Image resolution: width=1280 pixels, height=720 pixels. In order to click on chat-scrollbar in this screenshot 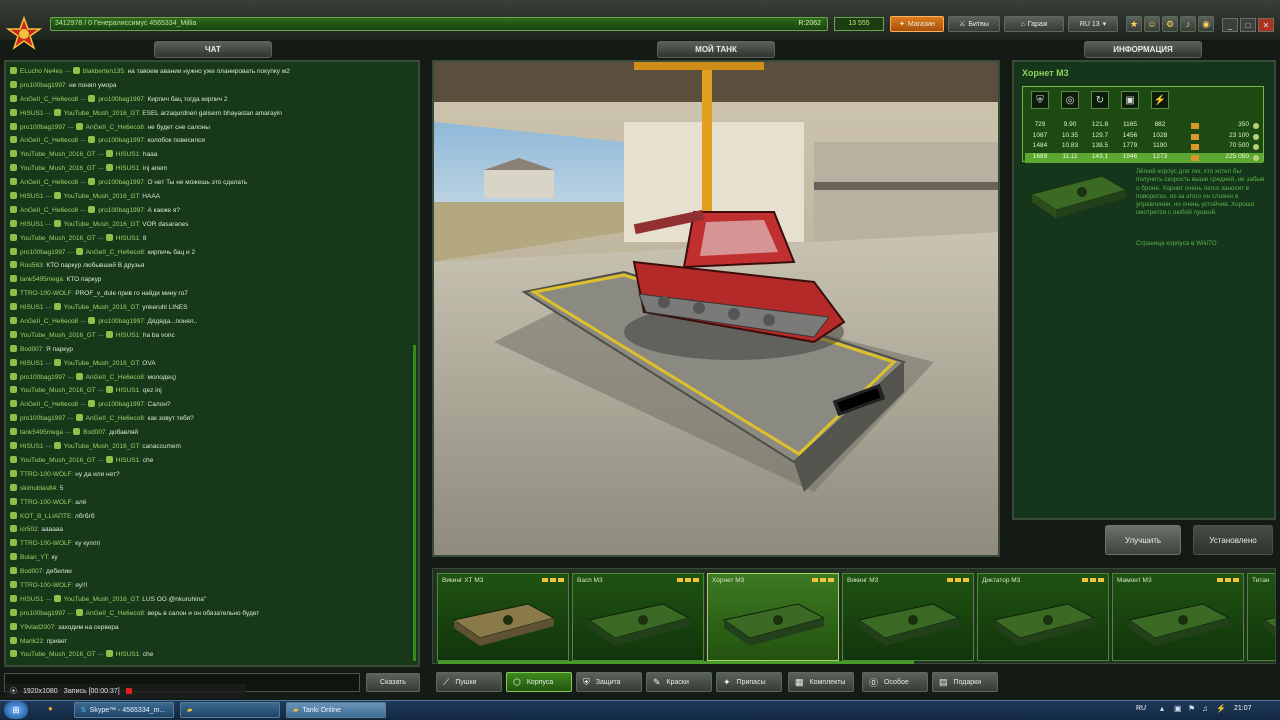, I will do `click(414, 503)`.